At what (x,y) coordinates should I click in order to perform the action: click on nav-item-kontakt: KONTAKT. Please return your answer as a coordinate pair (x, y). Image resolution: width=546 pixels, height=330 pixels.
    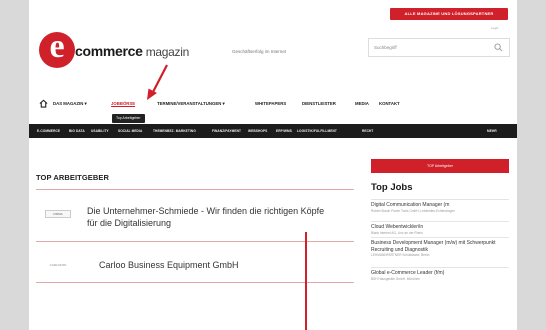
    Looking at the image, I should click on (389, 103).